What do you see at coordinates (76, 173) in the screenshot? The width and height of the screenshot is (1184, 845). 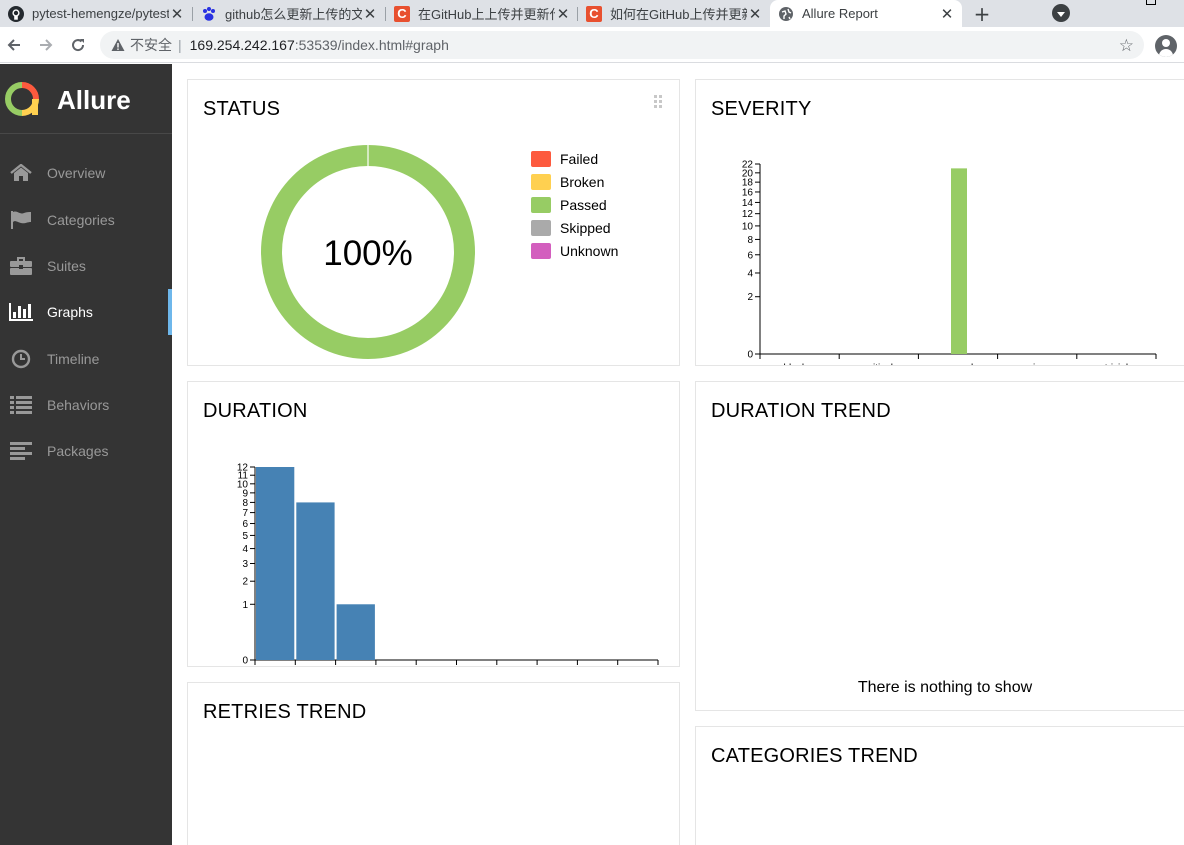 I see `sidebar-item-label: Overview` at bounding box center [76, 173].